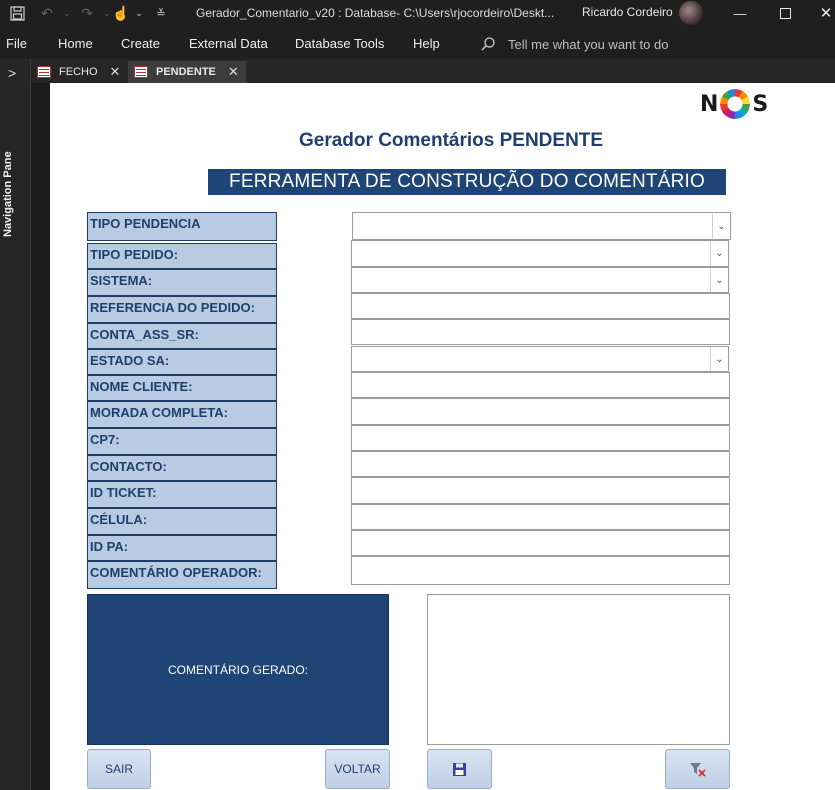  What do you see at coordinates (785, 13) in the screenshot?
I see `maximize-icon` at bounding box center [785, 13].